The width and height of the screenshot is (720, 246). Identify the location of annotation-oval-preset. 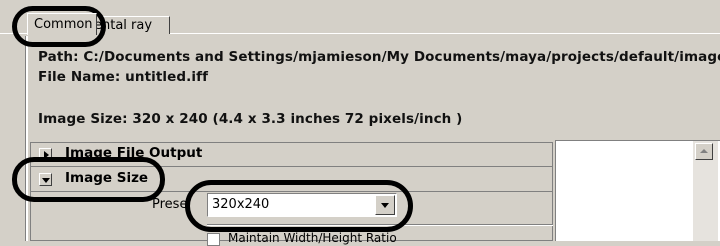
(299, 206).